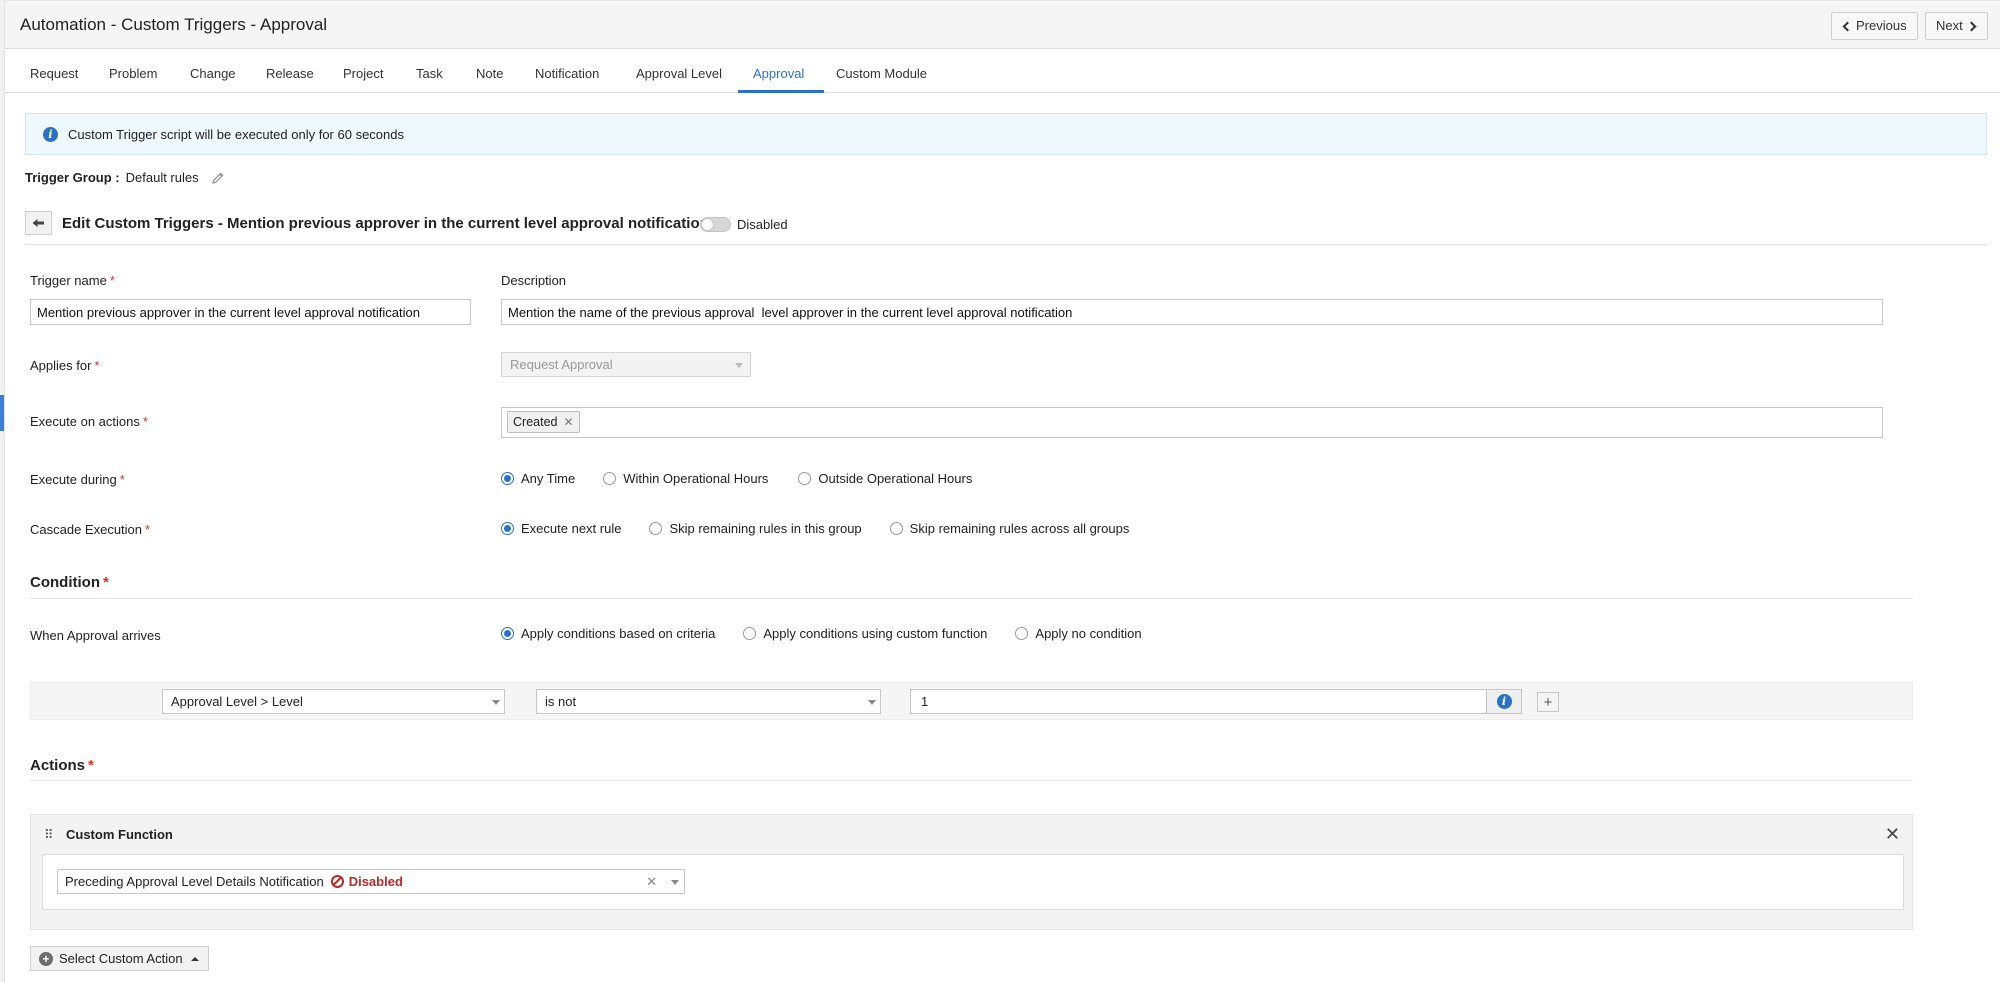 The width and height of the screenshot is (2000, 982). Describe the element at coordinates (290, 73) in the screenshot. I see `tab-release: Release` at that location.